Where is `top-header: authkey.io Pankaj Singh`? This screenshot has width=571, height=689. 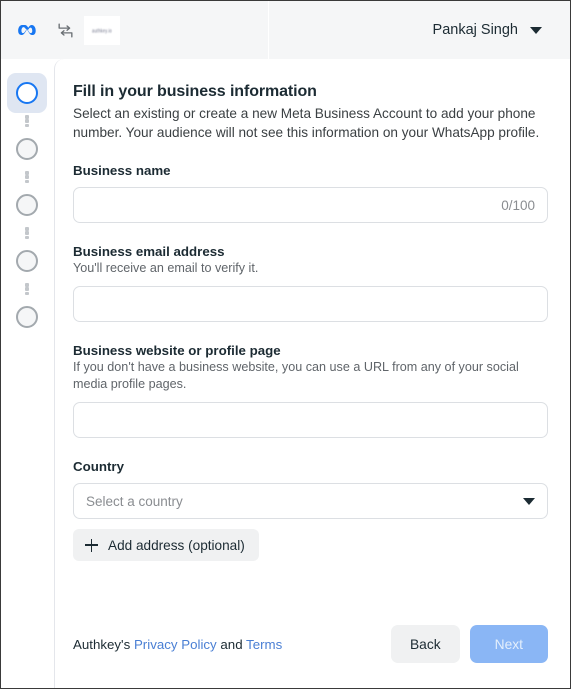 top-header: authkey.io Pankaj Singh is located at coordinates (285, 30).